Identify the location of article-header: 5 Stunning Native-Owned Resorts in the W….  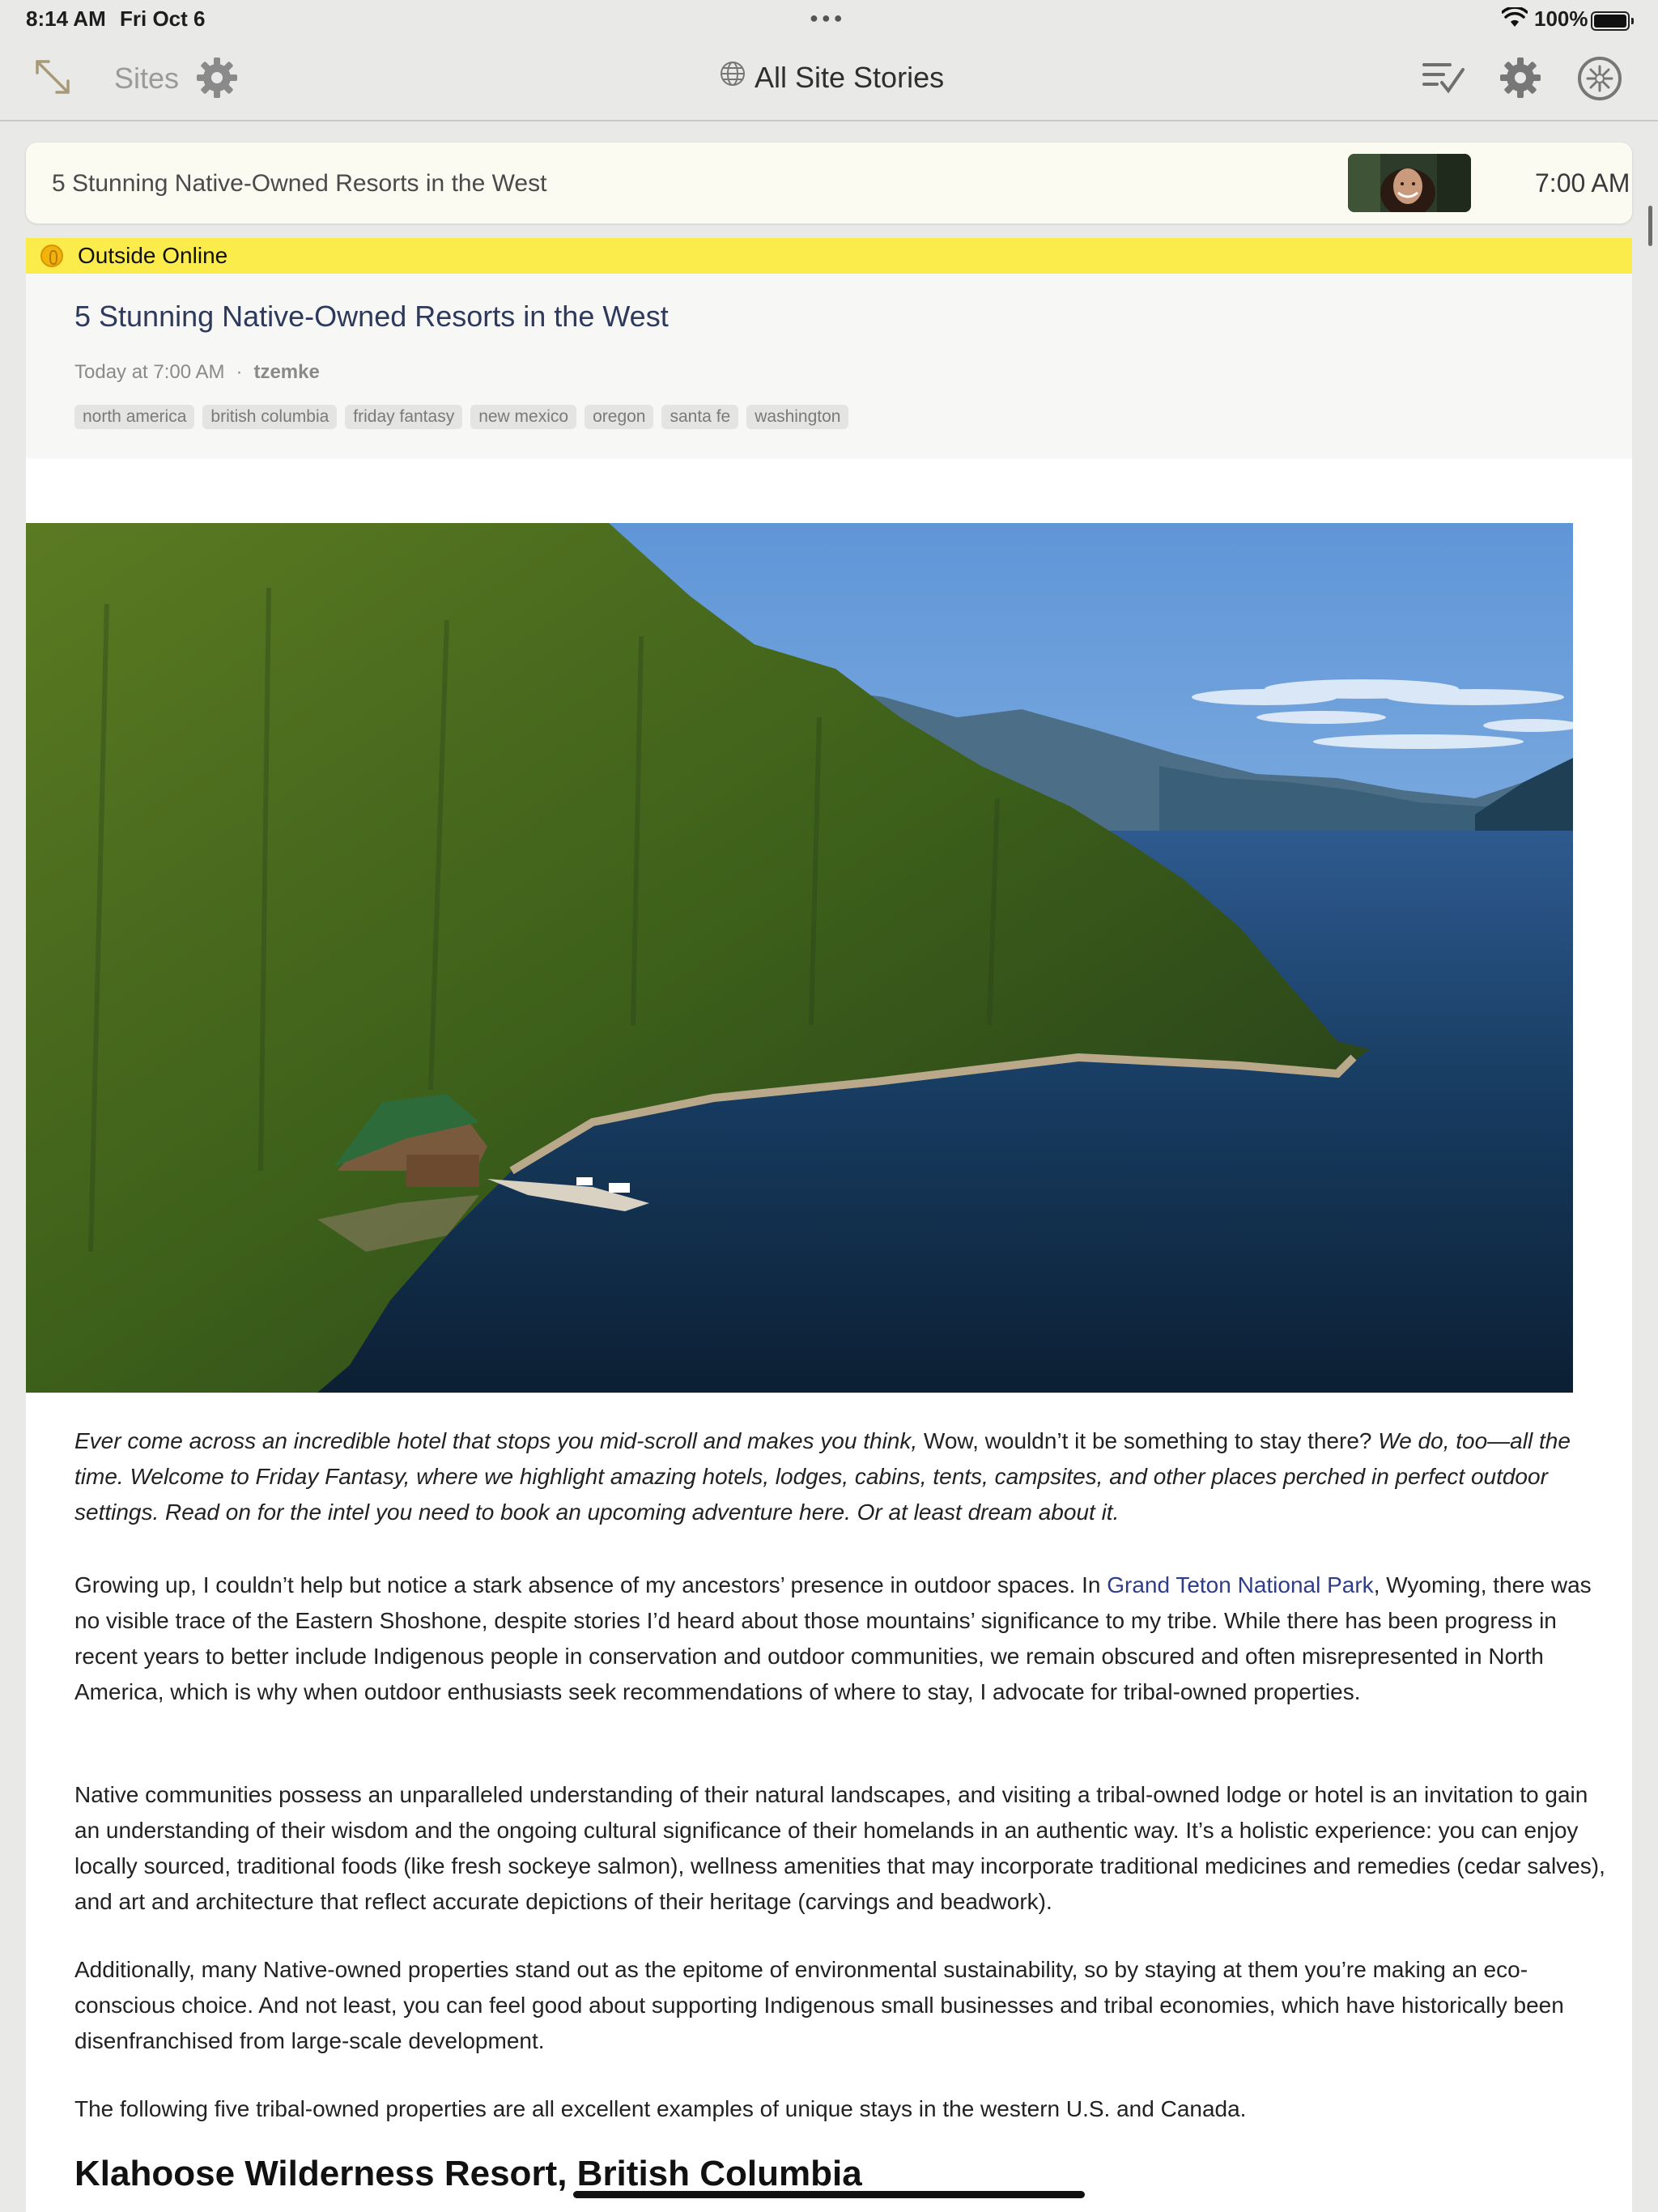
(829, 366).